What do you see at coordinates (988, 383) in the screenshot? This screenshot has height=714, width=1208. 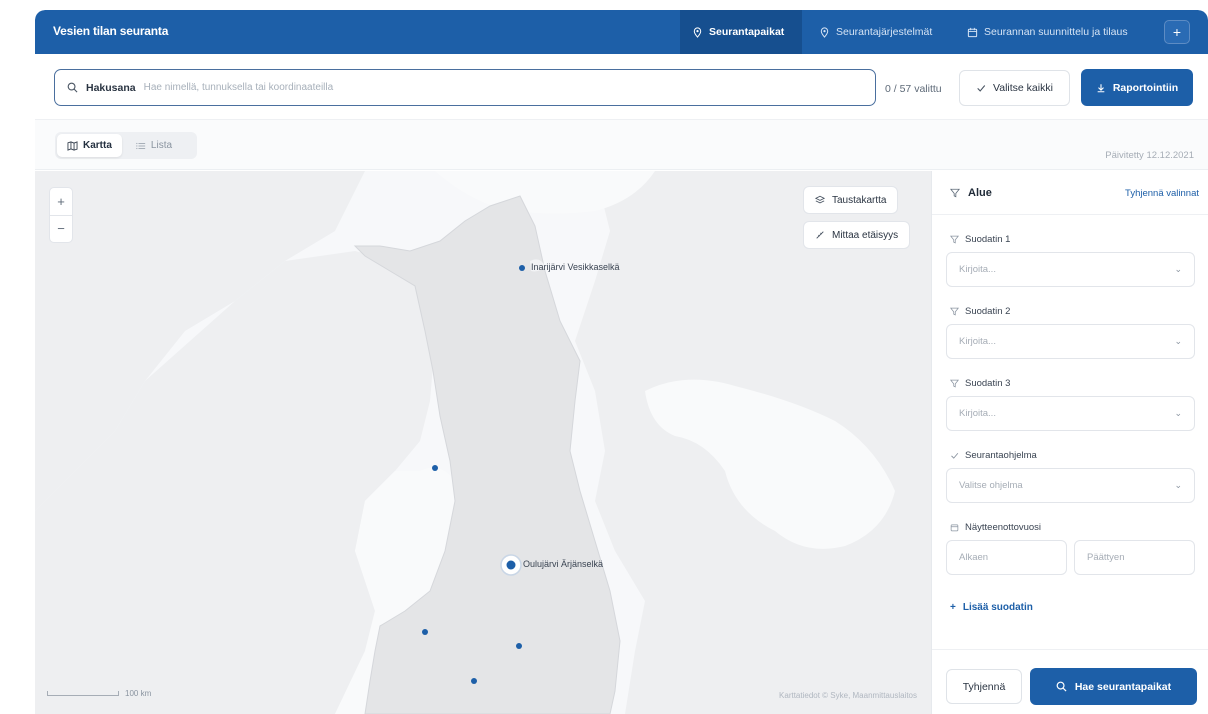 I see `filter3-label-text: Suodatin 3` at bounding box center [988, 383].